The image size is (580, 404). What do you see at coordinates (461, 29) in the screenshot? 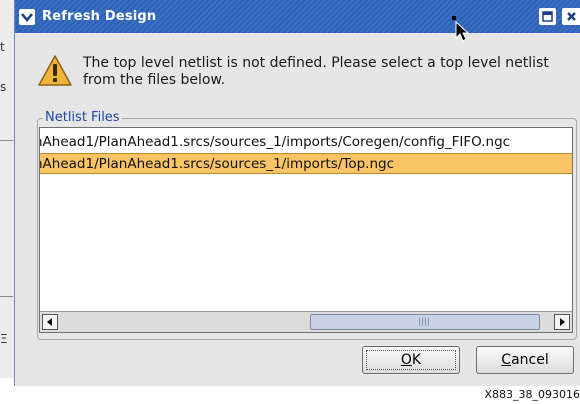
I see `mouse-cursor-icon` at bounding box center [461, 29].